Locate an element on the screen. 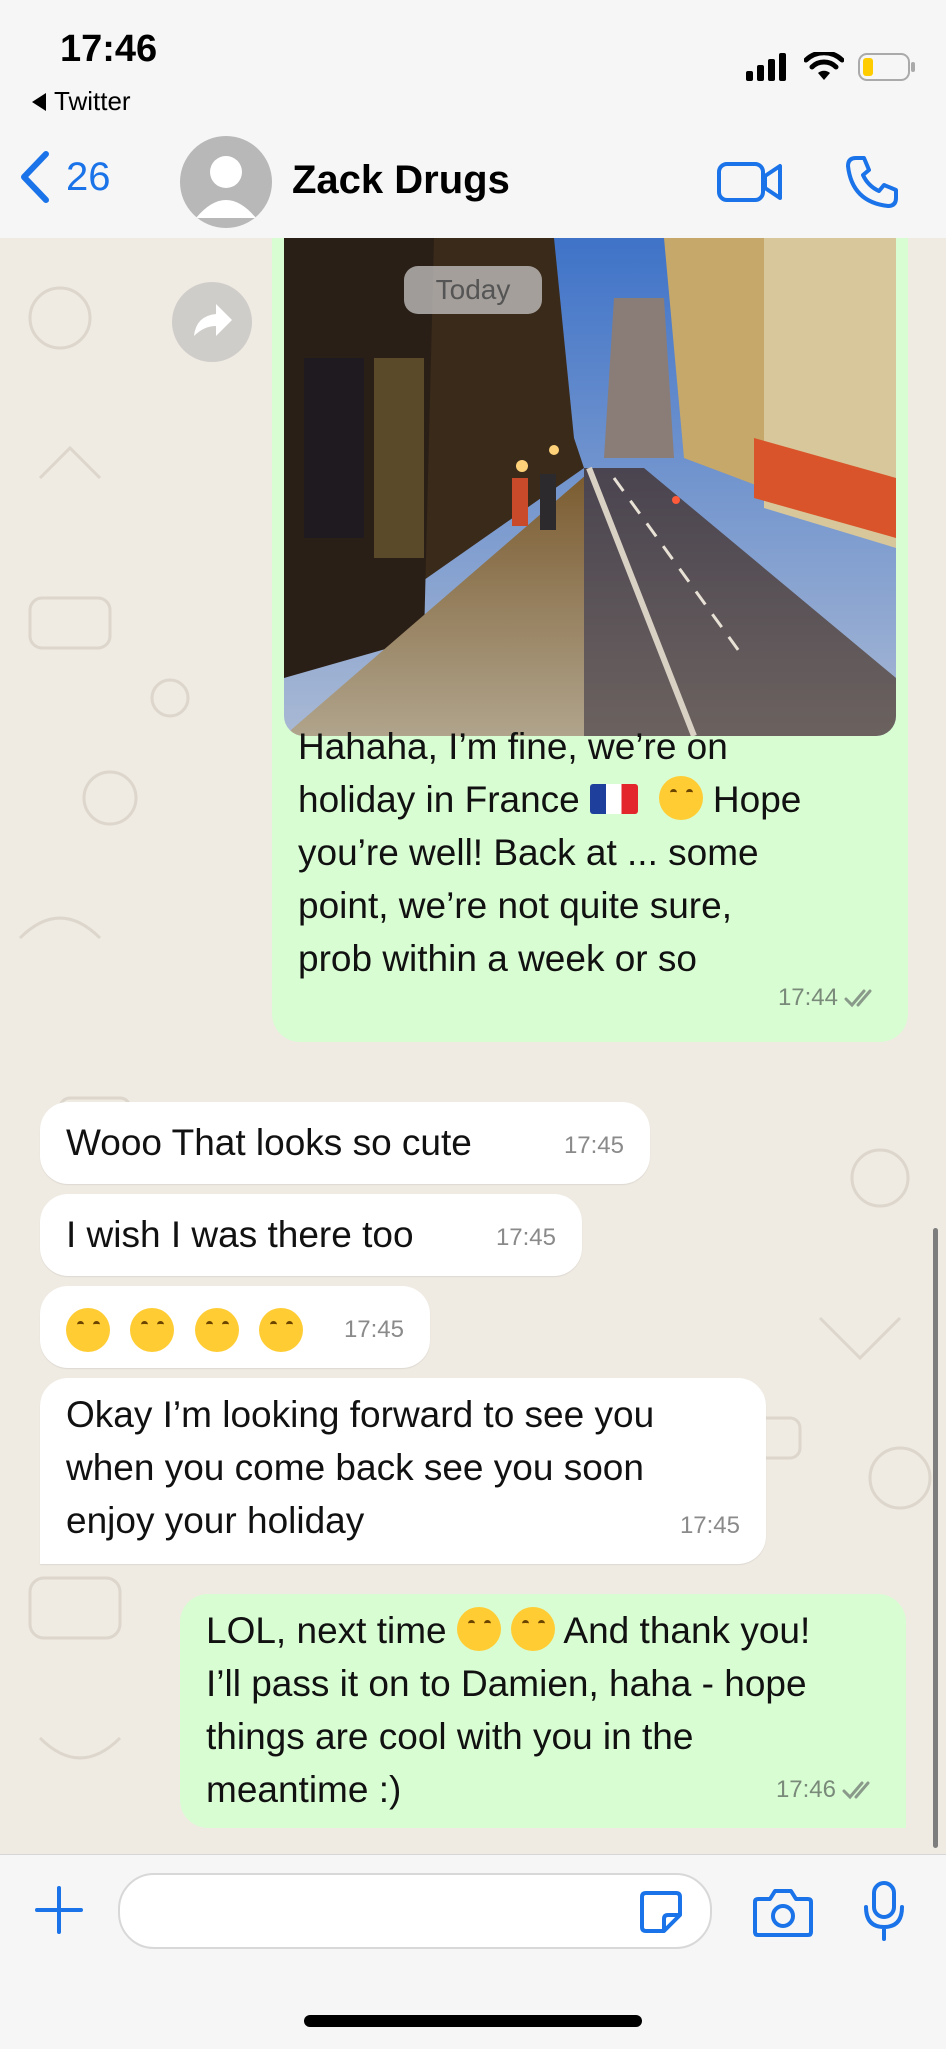 Image resolution: width=946 pixels, height=2049 pixels. message-time: 17:44 is located at coordinates (807, 997).